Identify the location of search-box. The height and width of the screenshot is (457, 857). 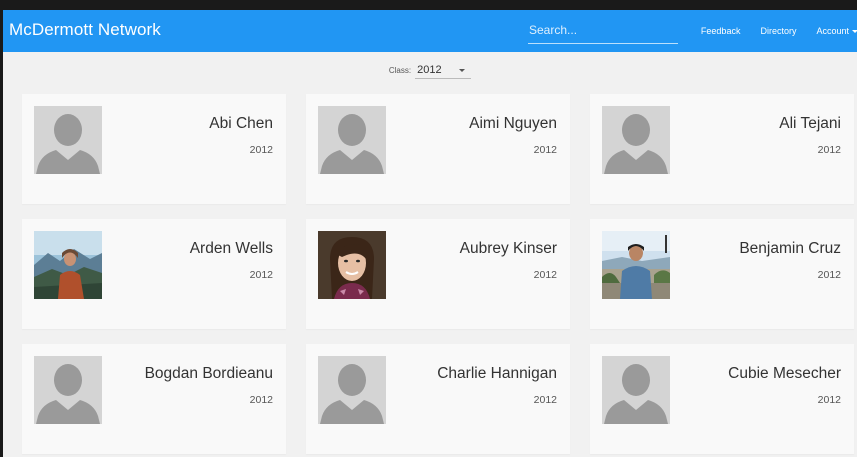
(603, 31).